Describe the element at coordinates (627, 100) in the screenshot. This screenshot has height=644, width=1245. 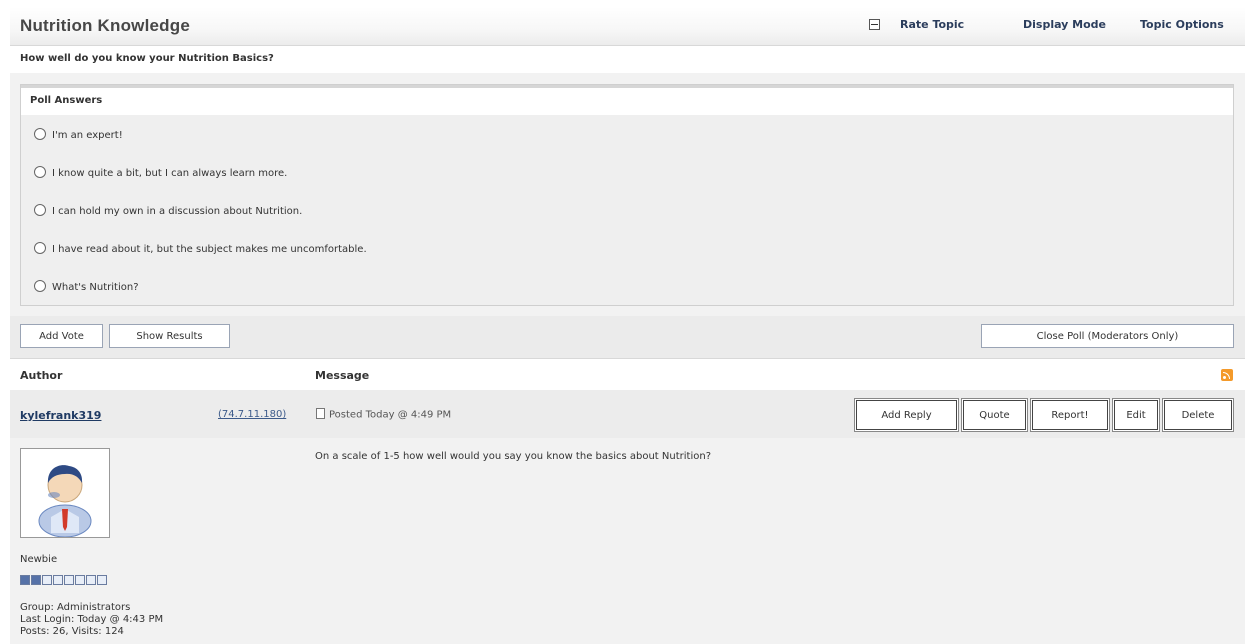
I see `poll-answers-header: Poll Answers` at that location.